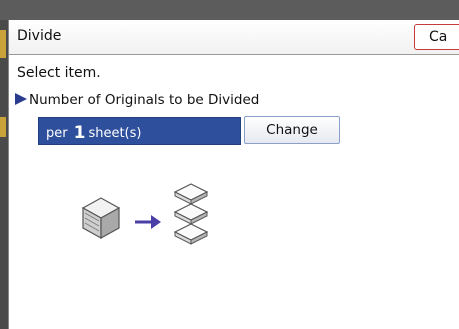 The height and width of the screenshot is (329, 459). I want to click on section-label-text: Number of Originals to be Divided, so click(144, 100).